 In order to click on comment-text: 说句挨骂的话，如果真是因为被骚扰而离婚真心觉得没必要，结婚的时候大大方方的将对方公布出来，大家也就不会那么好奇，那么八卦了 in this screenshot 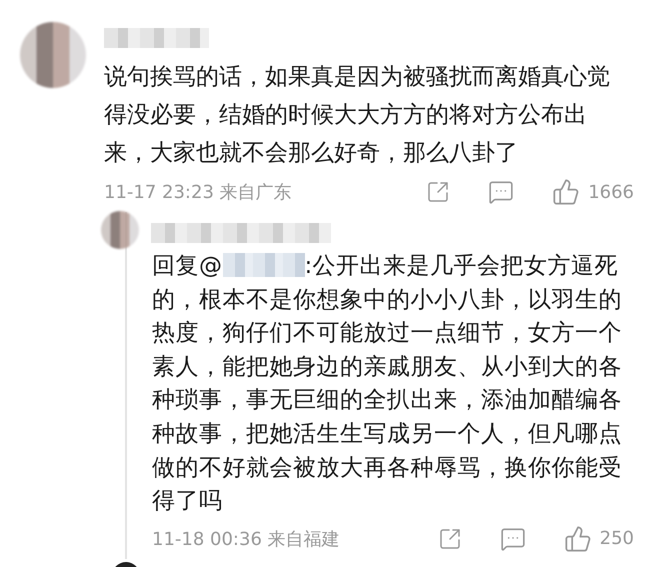, I will do `click(357, 115)`.